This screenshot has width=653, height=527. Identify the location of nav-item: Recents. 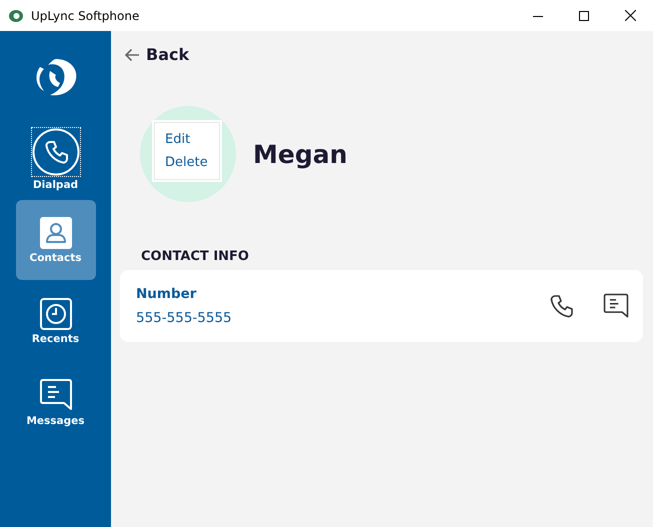
(56, 321).